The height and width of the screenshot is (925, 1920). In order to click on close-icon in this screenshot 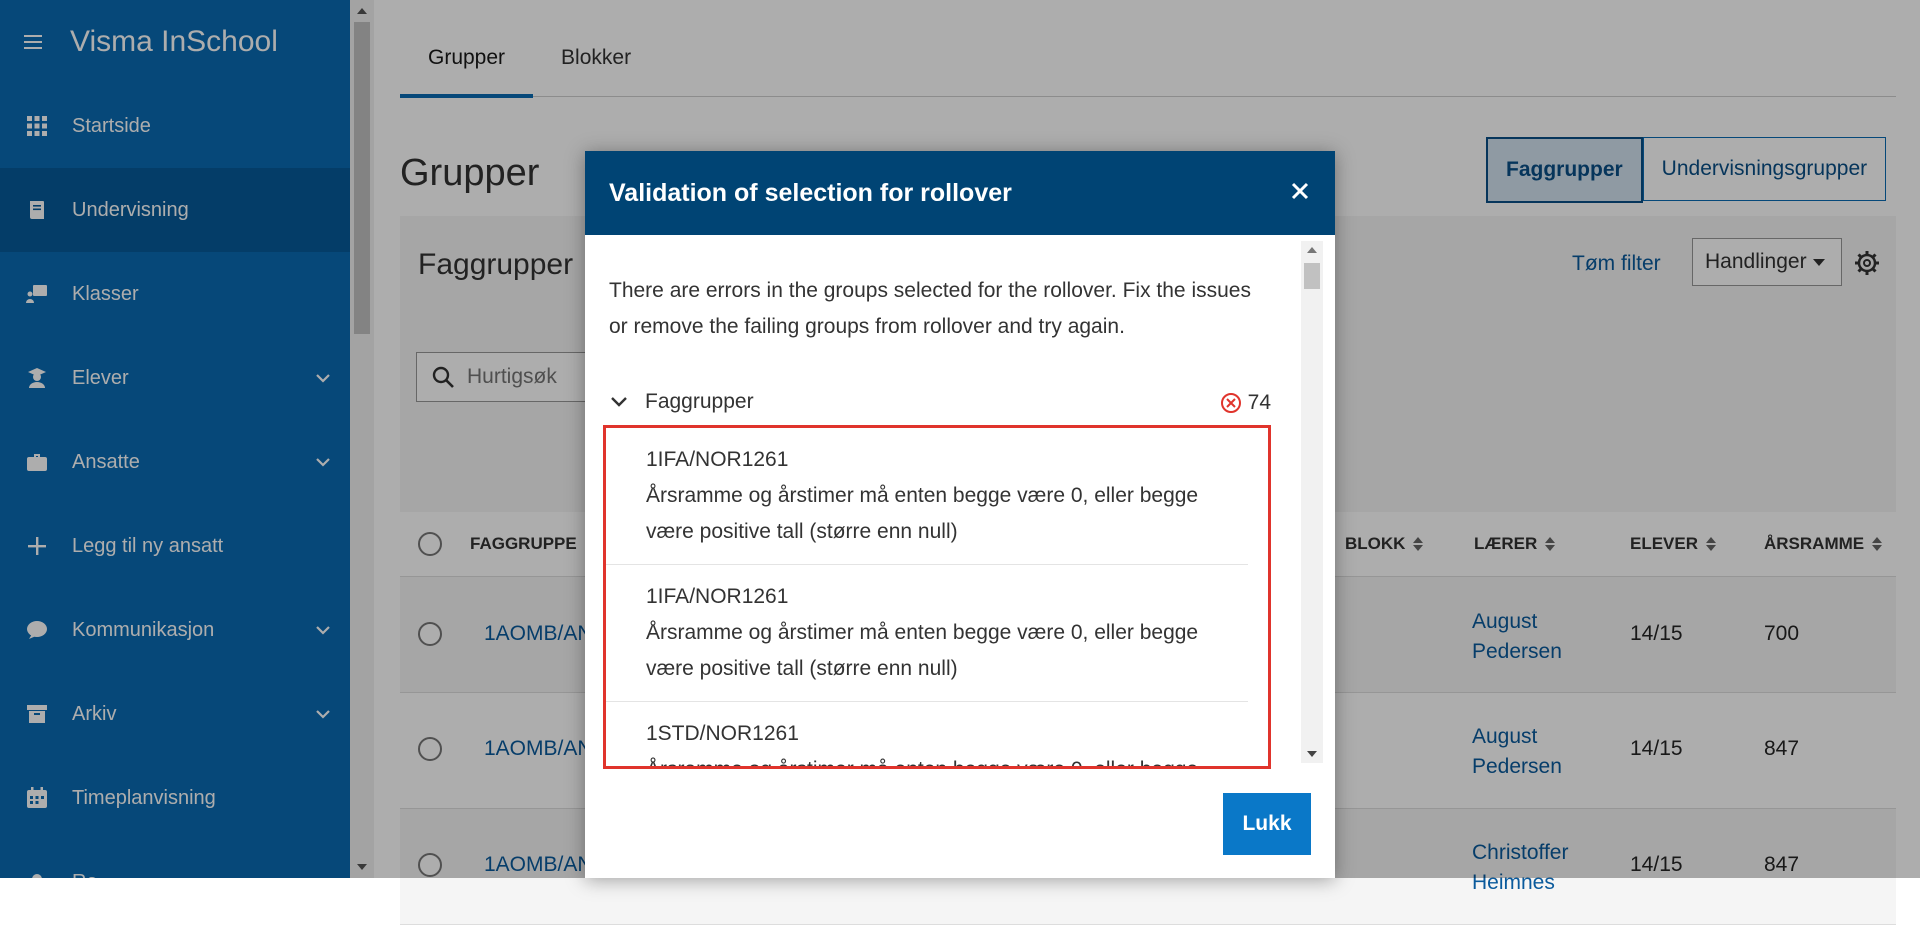, I will do `click(1300, 191)`.